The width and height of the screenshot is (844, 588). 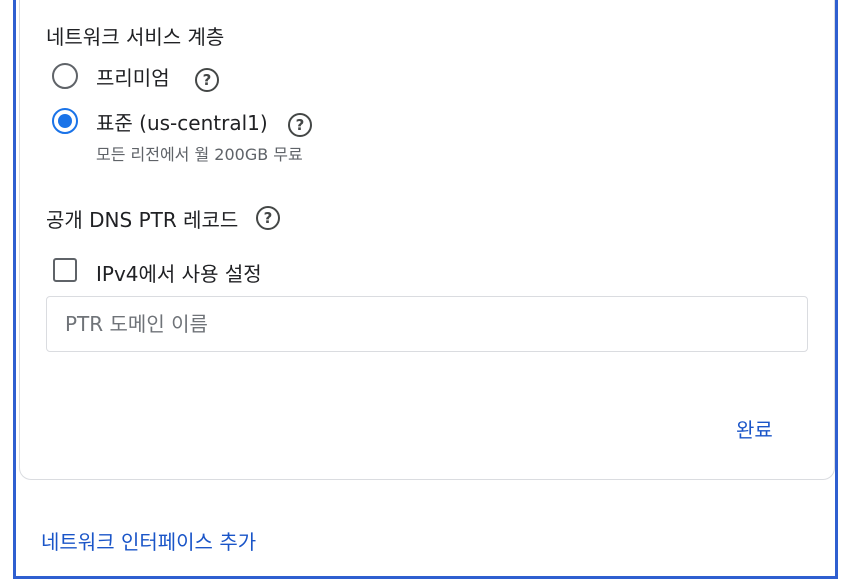 What do you see at coordinates (199, 154) in the screenshot?
I see `standard-description: 모든 리전에서 월 200GB 무료` at bounding box center [199, 154].